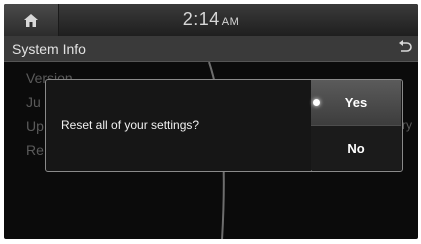  I want to click on page-title: System Info, so click(49, 49).